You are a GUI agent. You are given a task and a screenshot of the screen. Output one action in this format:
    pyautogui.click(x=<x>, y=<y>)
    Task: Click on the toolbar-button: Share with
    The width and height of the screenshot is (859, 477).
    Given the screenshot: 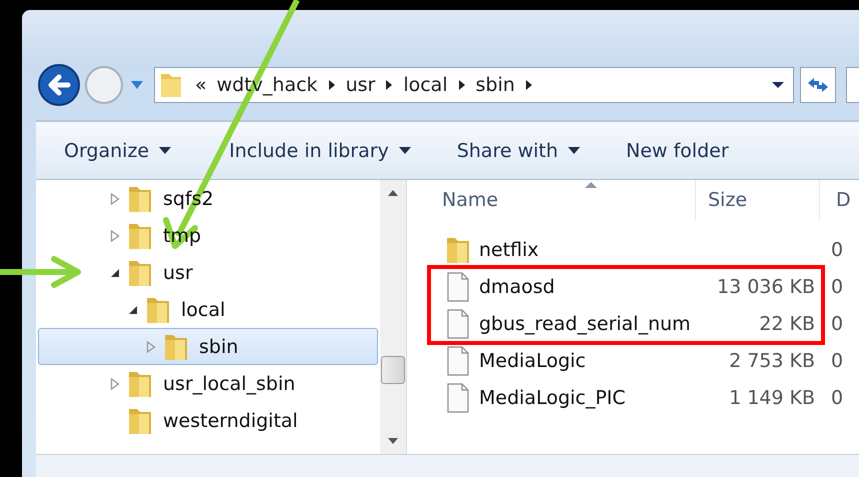 What is the action you would take?
    pyautogui.click(x=518, y=151)
    